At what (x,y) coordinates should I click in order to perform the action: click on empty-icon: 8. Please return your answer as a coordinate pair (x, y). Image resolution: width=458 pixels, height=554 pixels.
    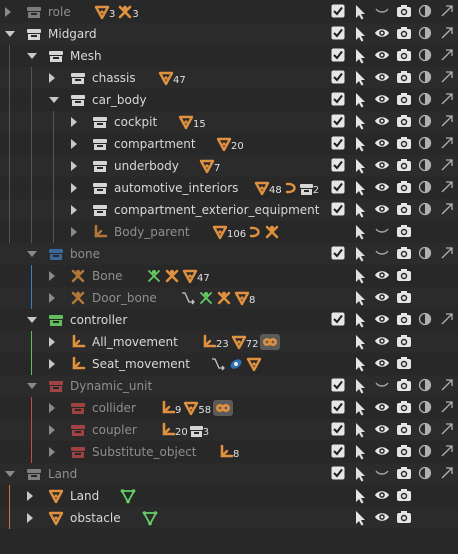
    Looking at the image, I should click on (228, 452).